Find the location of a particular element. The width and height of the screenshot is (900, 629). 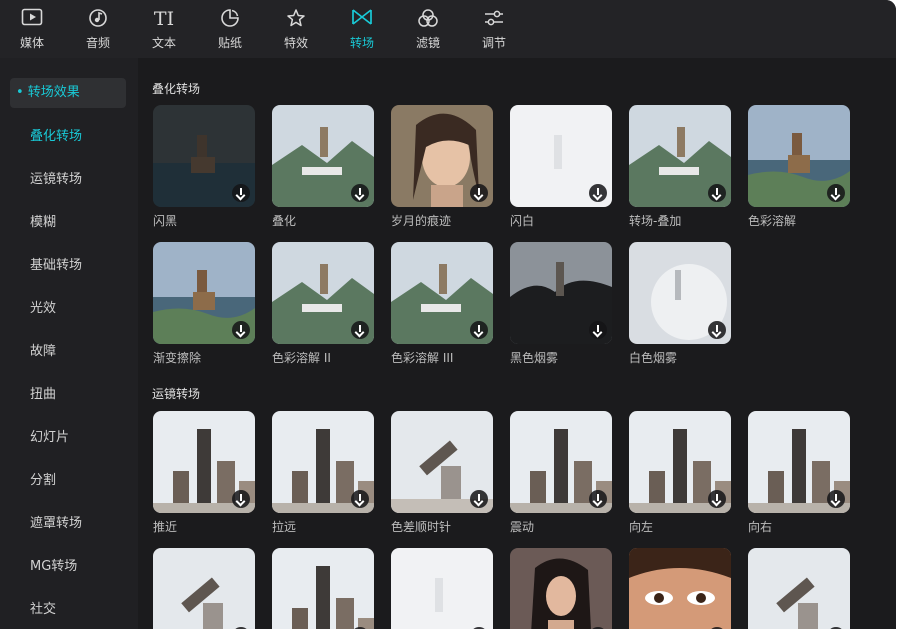

transition-card: 渐变擦除 is located at coordinates (204, 304).